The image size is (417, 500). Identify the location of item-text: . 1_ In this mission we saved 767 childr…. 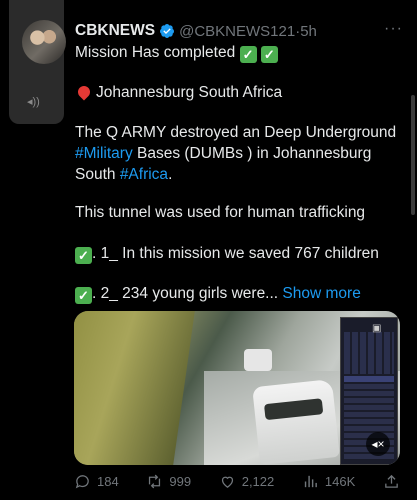
(235, 253).